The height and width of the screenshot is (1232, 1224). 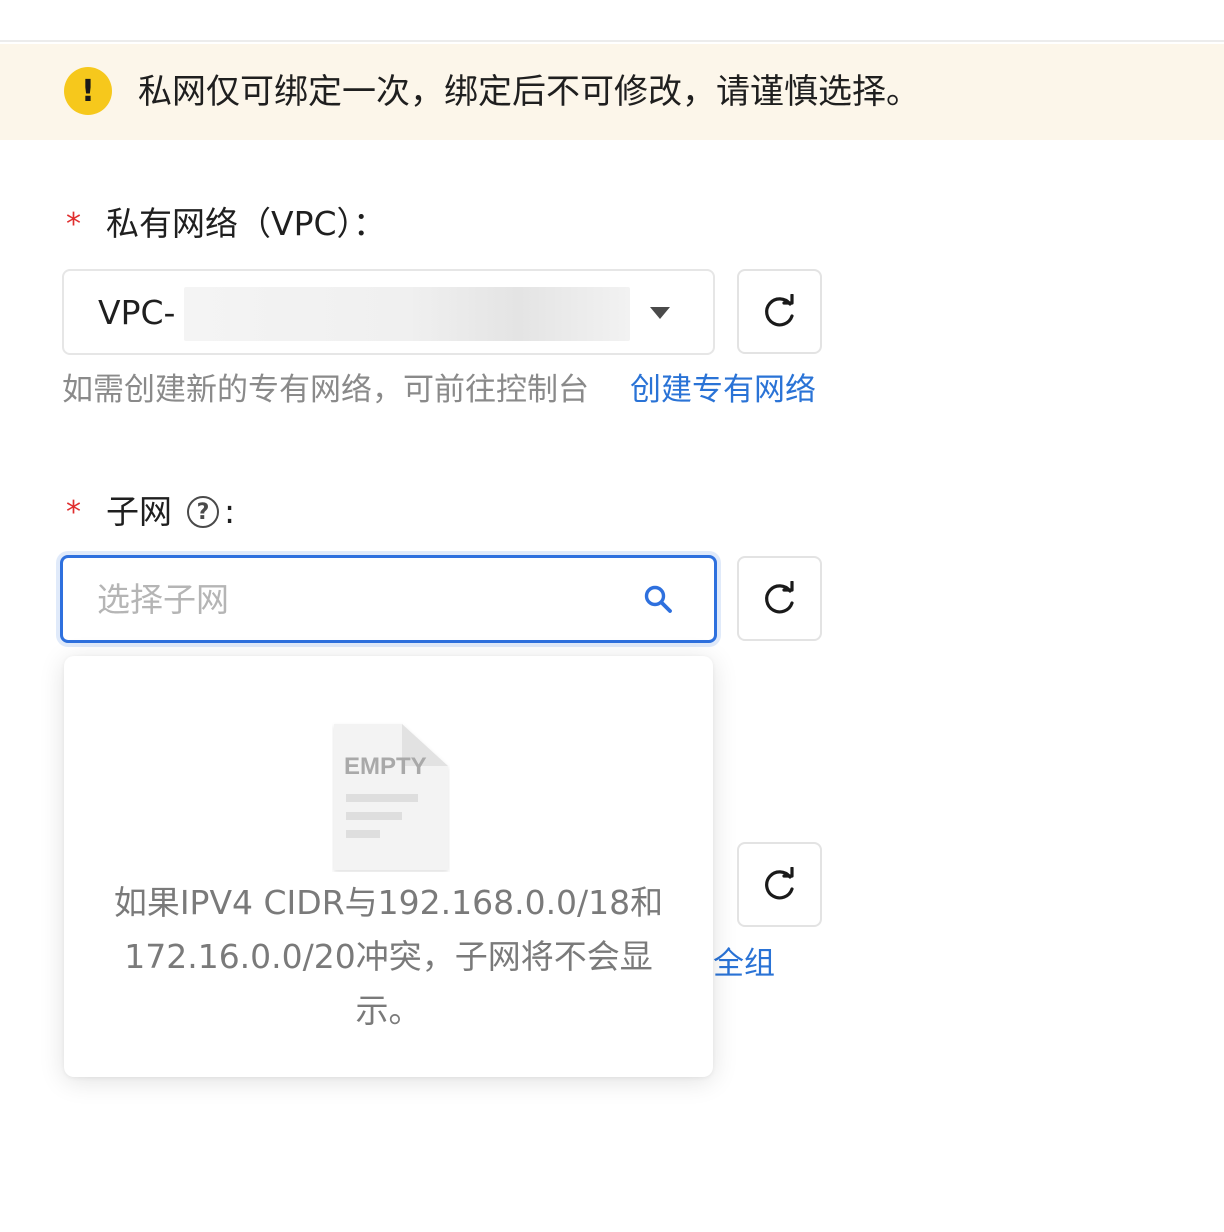 What do you see at coordinates (744, 964) in the screenshot?
I see `create-security-group-link: 全组` at bounding box center [744, 964].